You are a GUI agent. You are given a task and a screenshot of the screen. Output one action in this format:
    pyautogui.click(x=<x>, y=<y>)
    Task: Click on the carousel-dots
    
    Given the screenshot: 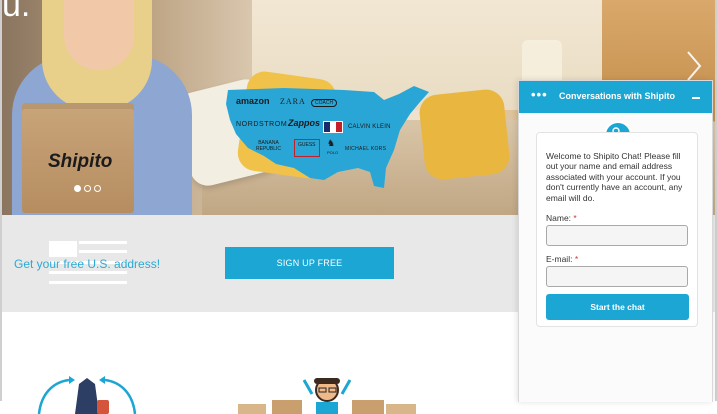 What is the action you would take?
    pyautogui.click(x=87, y=188)
    